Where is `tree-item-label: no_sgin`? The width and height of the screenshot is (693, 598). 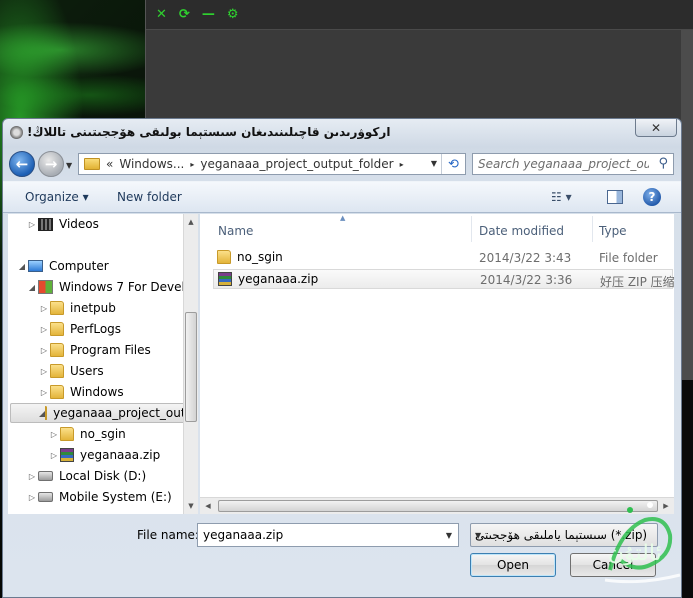 tree-item-label: no_sgin is located at coordinates (103, 434).